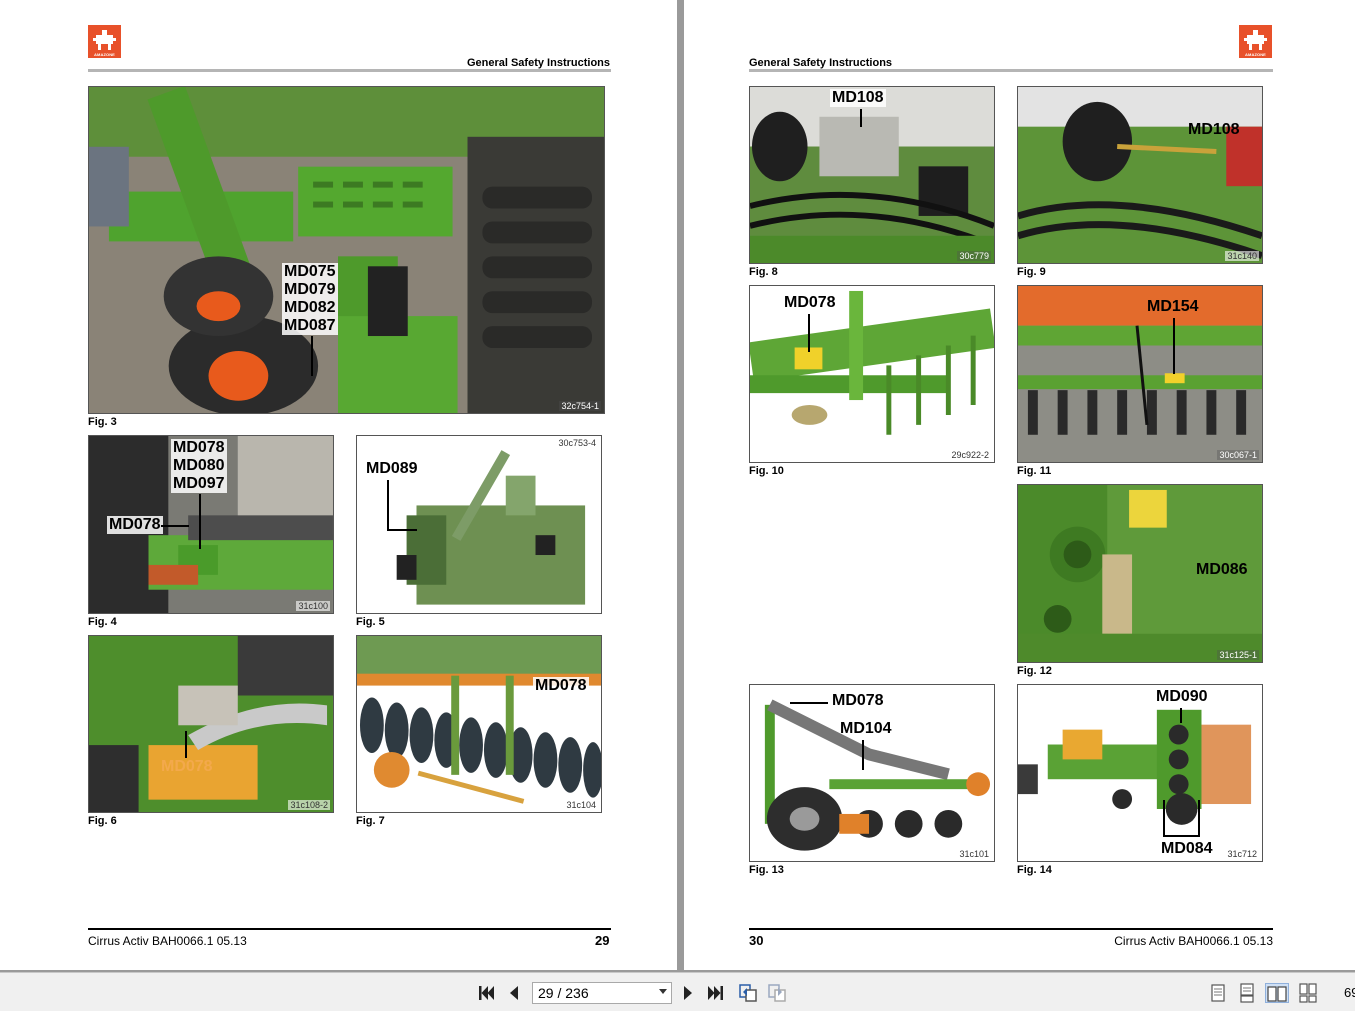 The height and width of the screenshot is (1011, 1355). What do you see at coordinates (370, 821) in the screenshot?
I see `figure-7-caption: Fig. 7` at bounding box center [370, 821].